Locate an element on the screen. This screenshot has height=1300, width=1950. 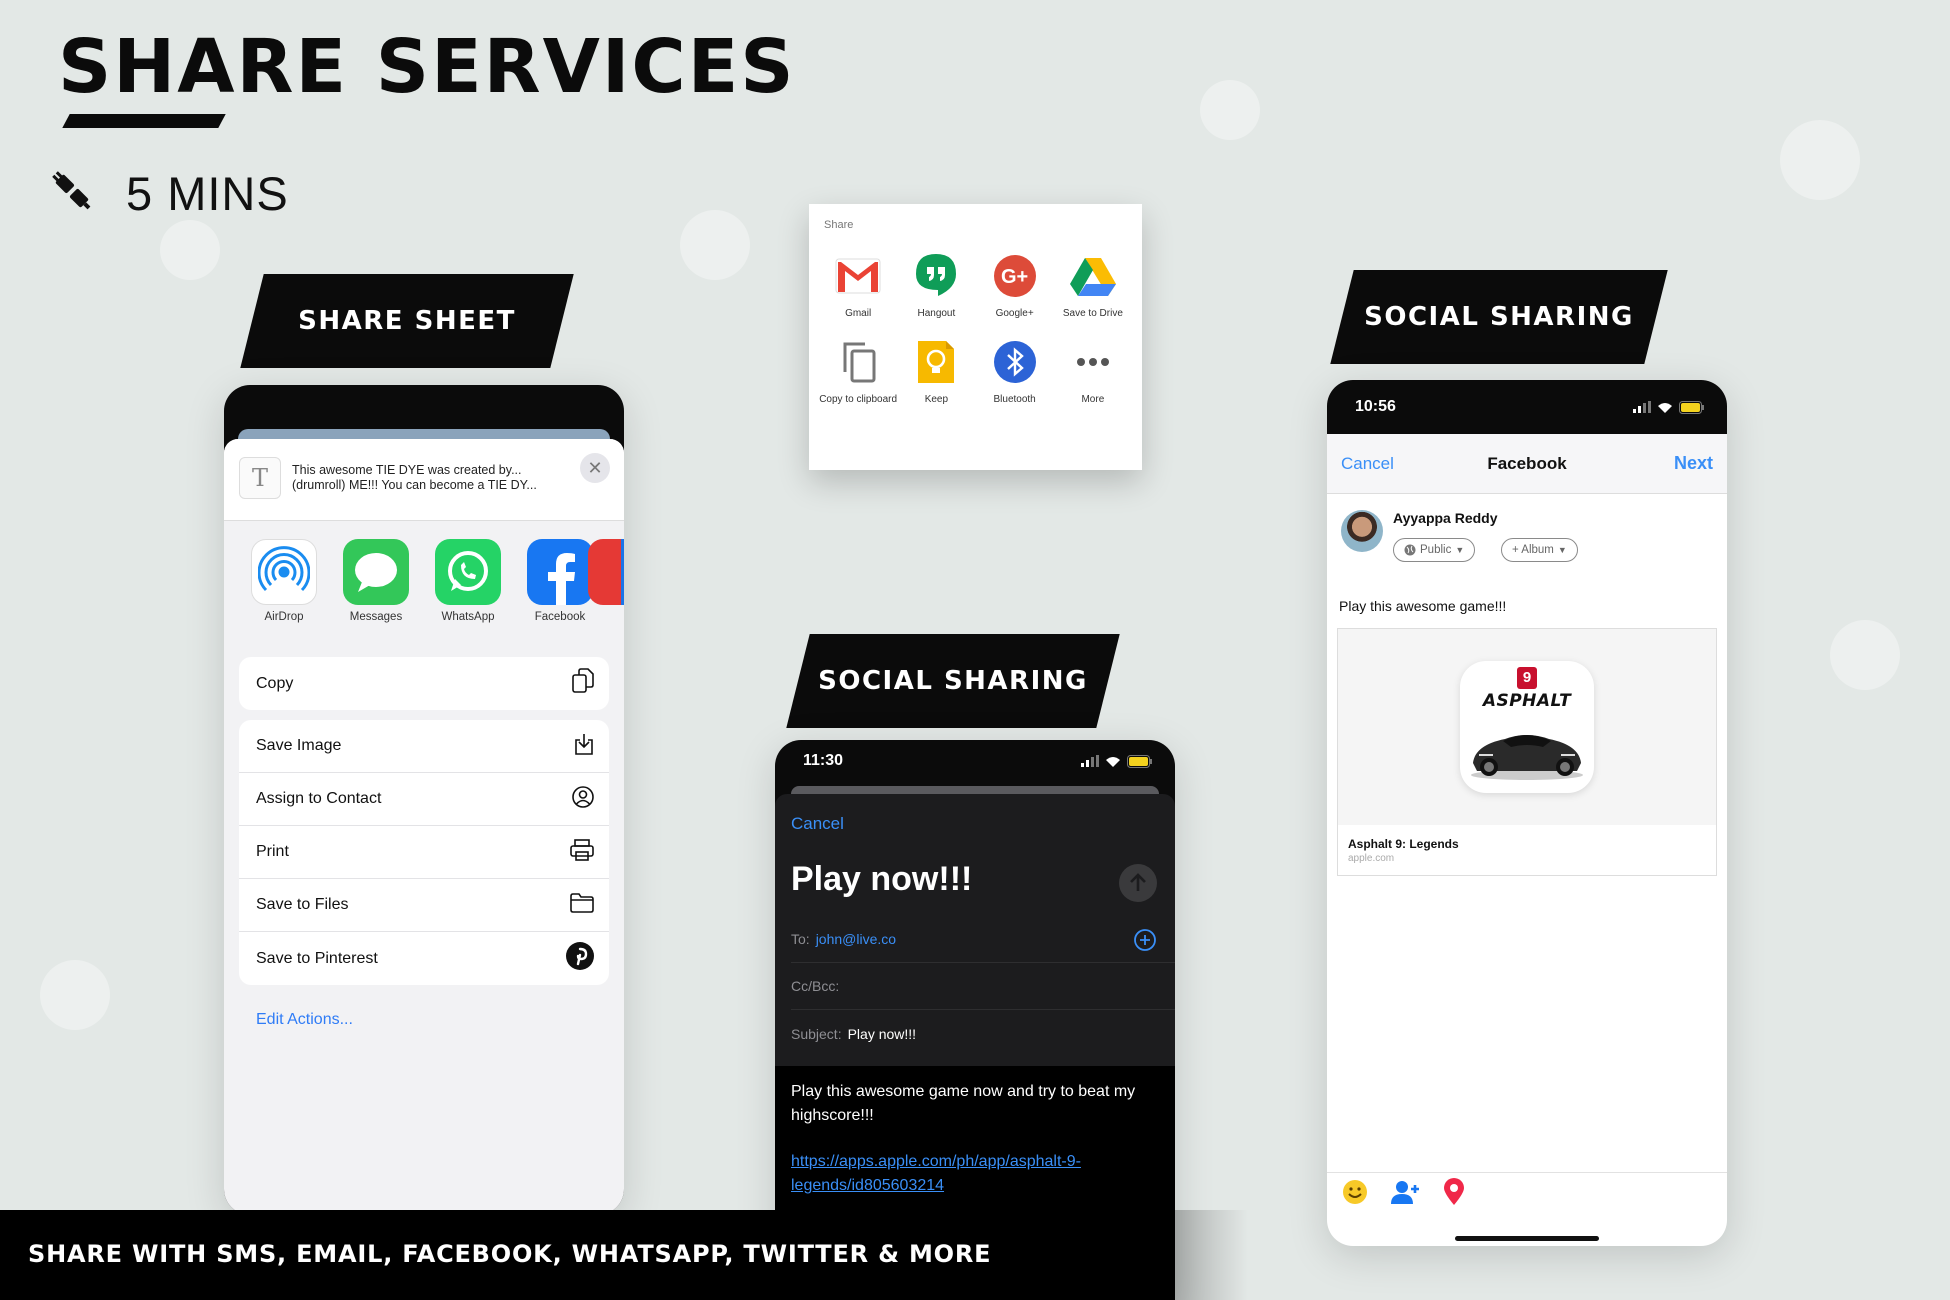
link-preview-image: 9 ASPHALT is located at coordinates (1527, 727).